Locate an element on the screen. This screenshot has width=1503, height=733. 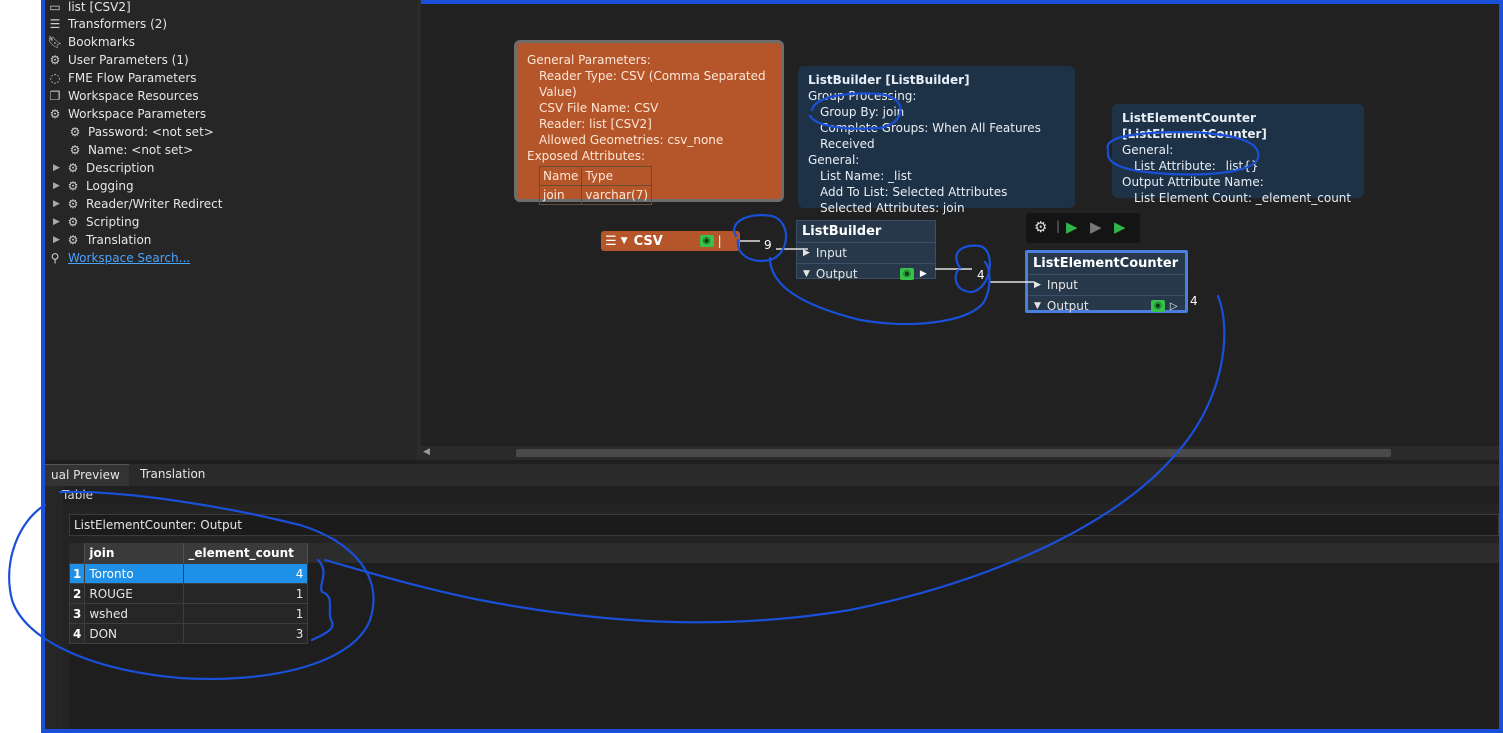
table-row: 4 DON 3 is located at coordinates (188, 633).